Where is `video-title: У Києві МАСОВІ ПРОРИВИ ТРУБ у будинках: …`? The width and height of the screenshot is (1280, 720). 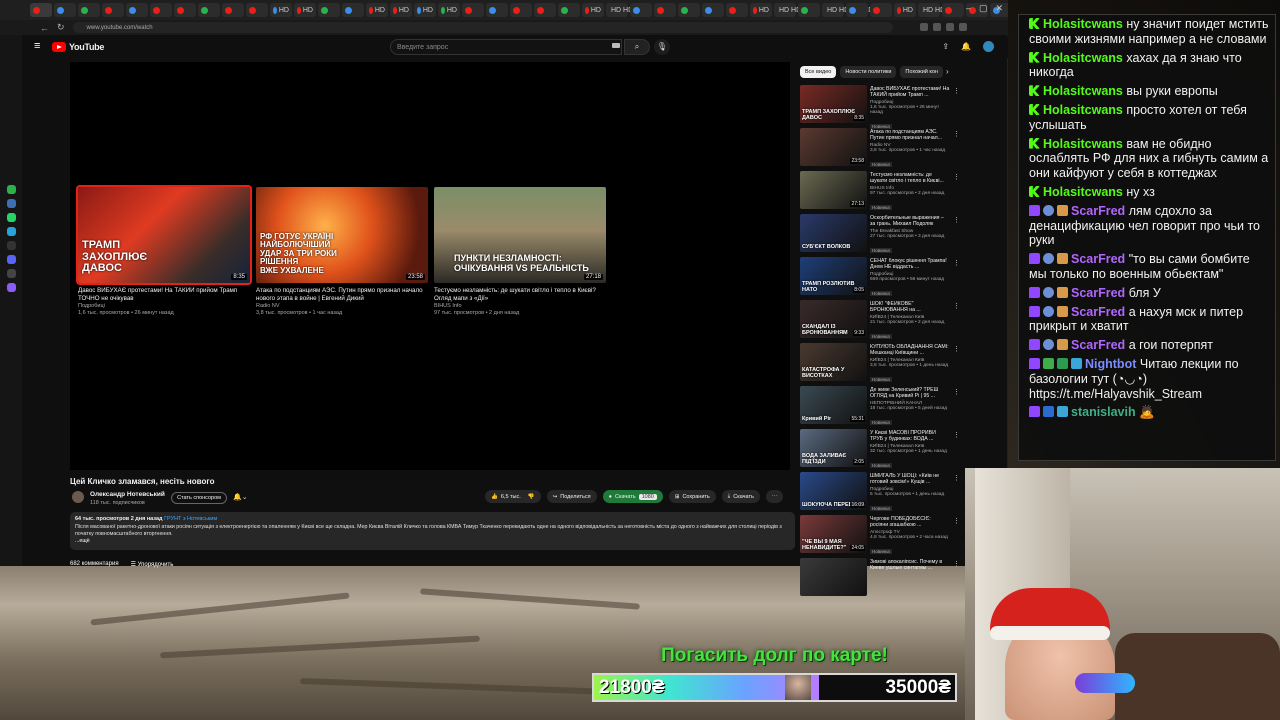
video-title: У Києві МАСОВІ ПРОРИВИ ТРУБ у будинках: … is located at coordinates (910, 436).